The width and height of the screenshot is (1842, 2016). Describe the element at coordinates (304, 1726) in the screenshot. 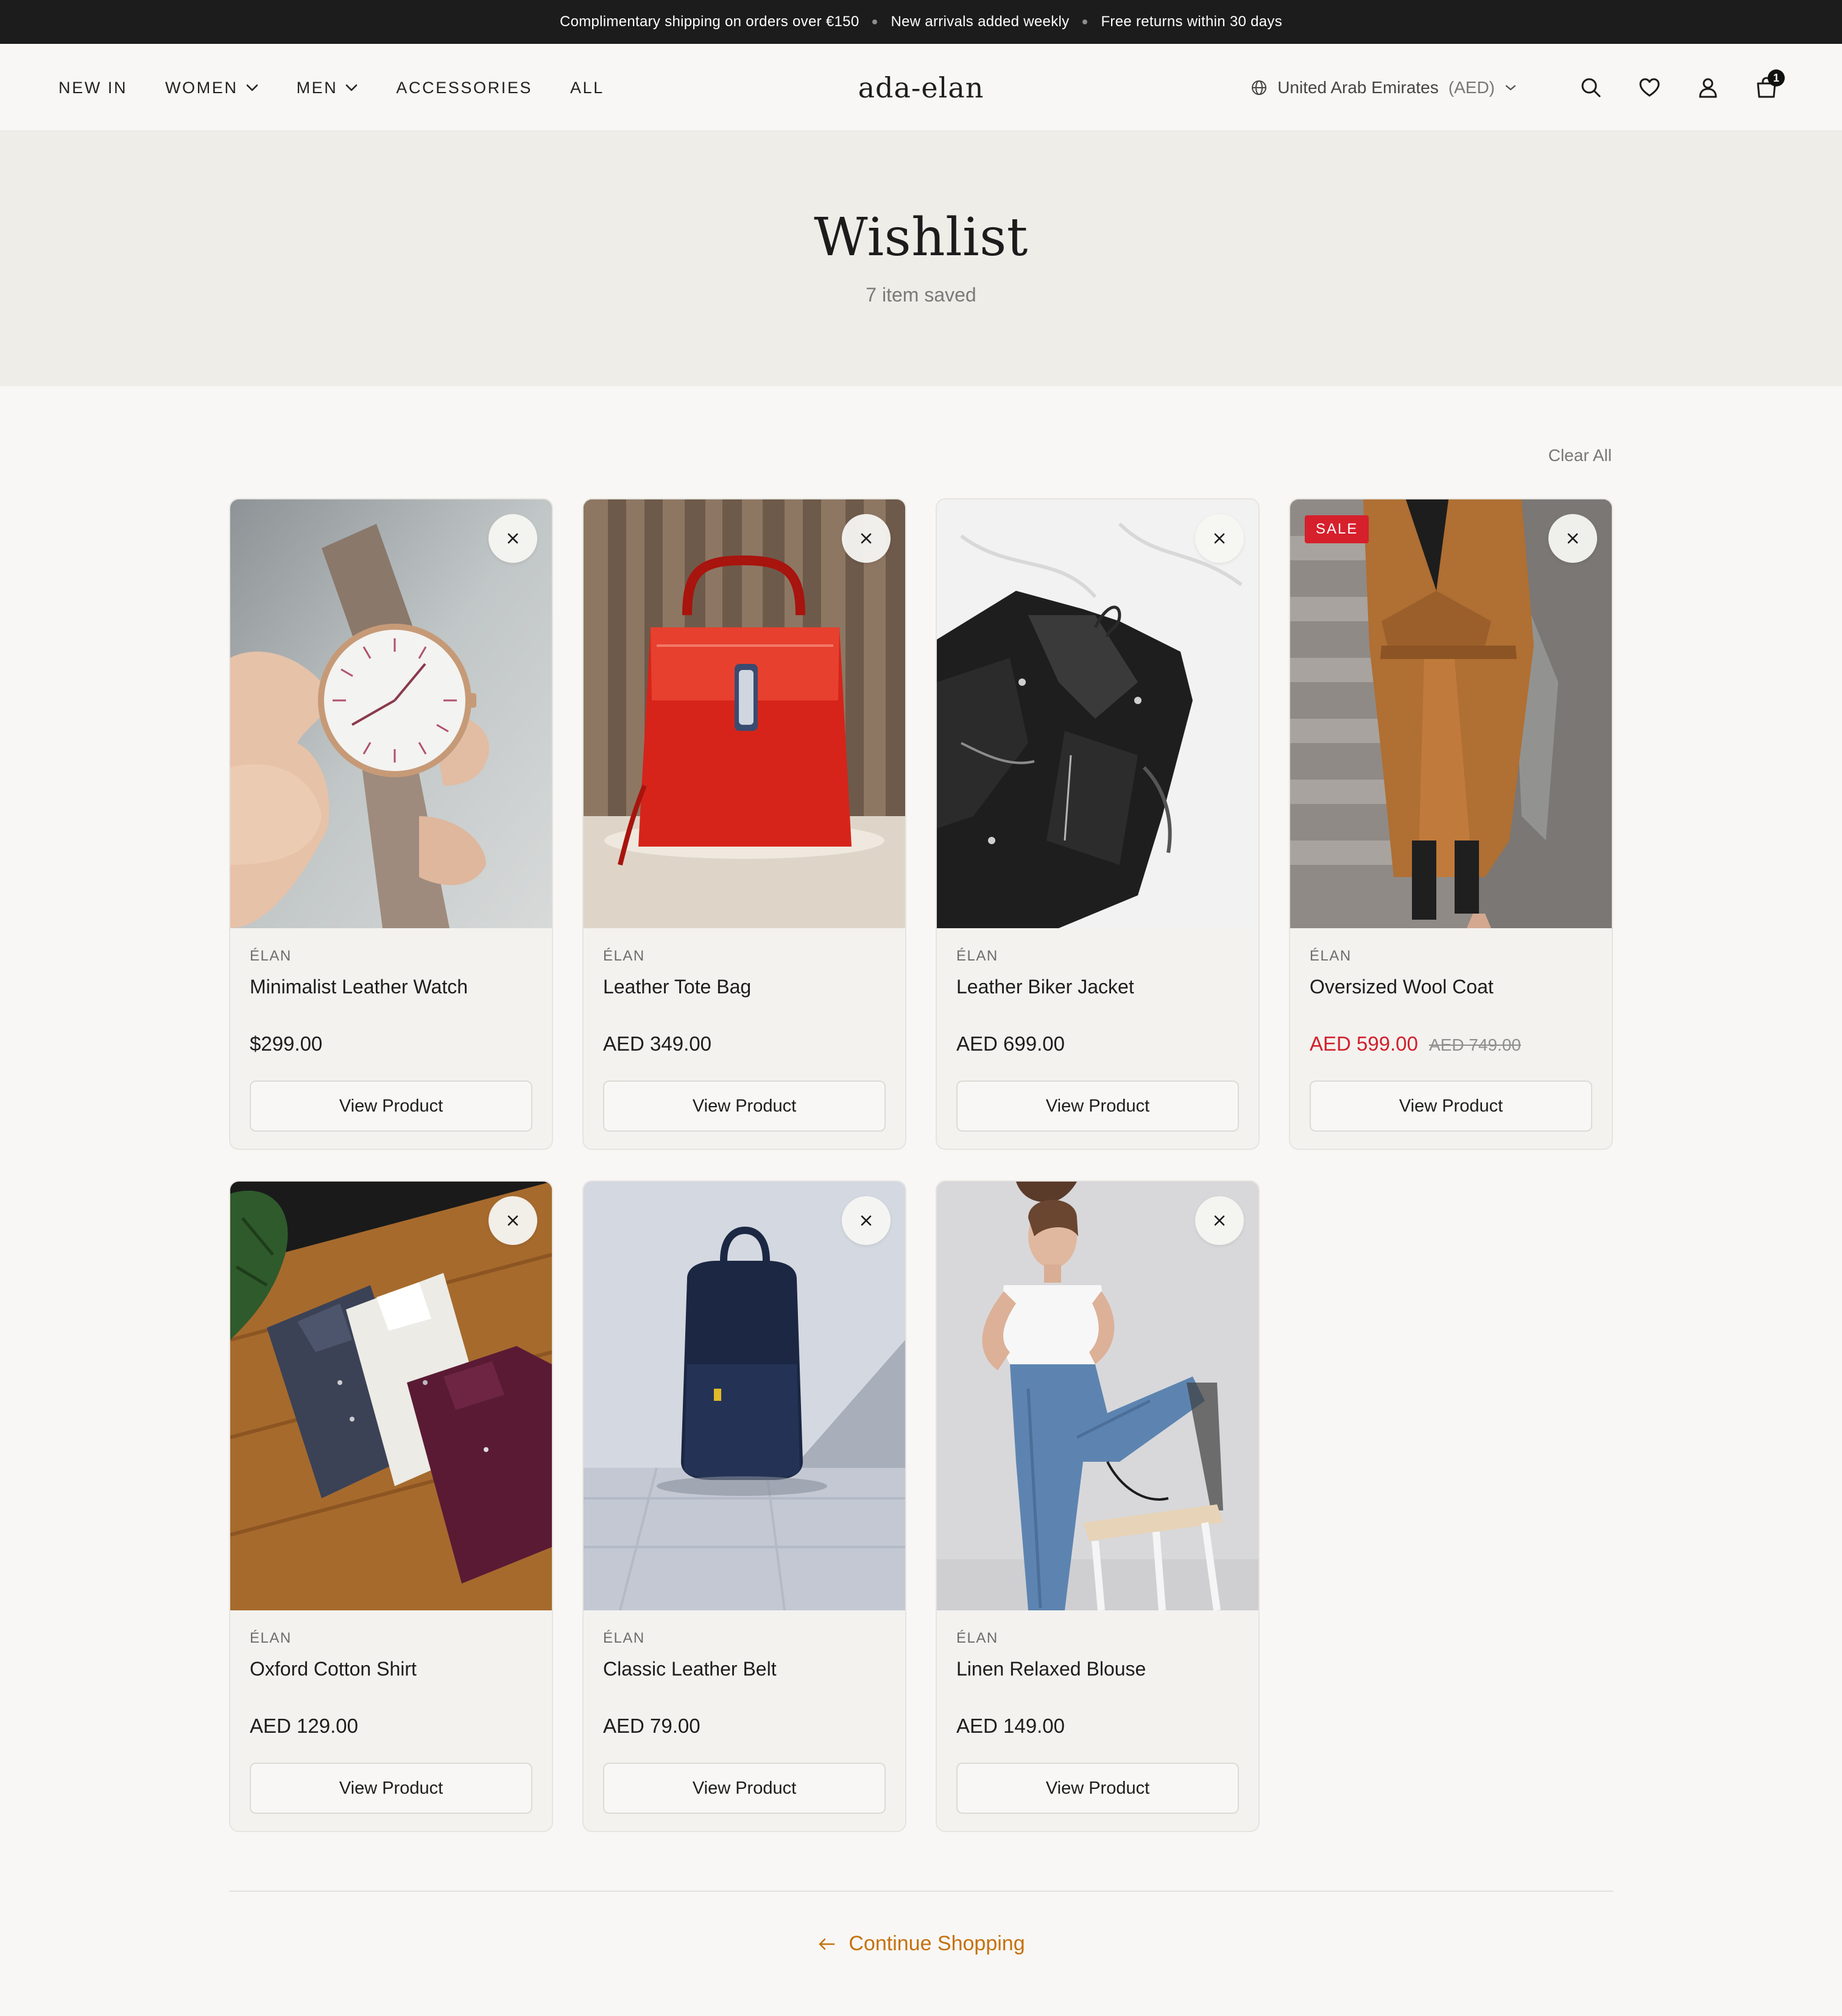

I see `product-price: AED 129.00` at that location.